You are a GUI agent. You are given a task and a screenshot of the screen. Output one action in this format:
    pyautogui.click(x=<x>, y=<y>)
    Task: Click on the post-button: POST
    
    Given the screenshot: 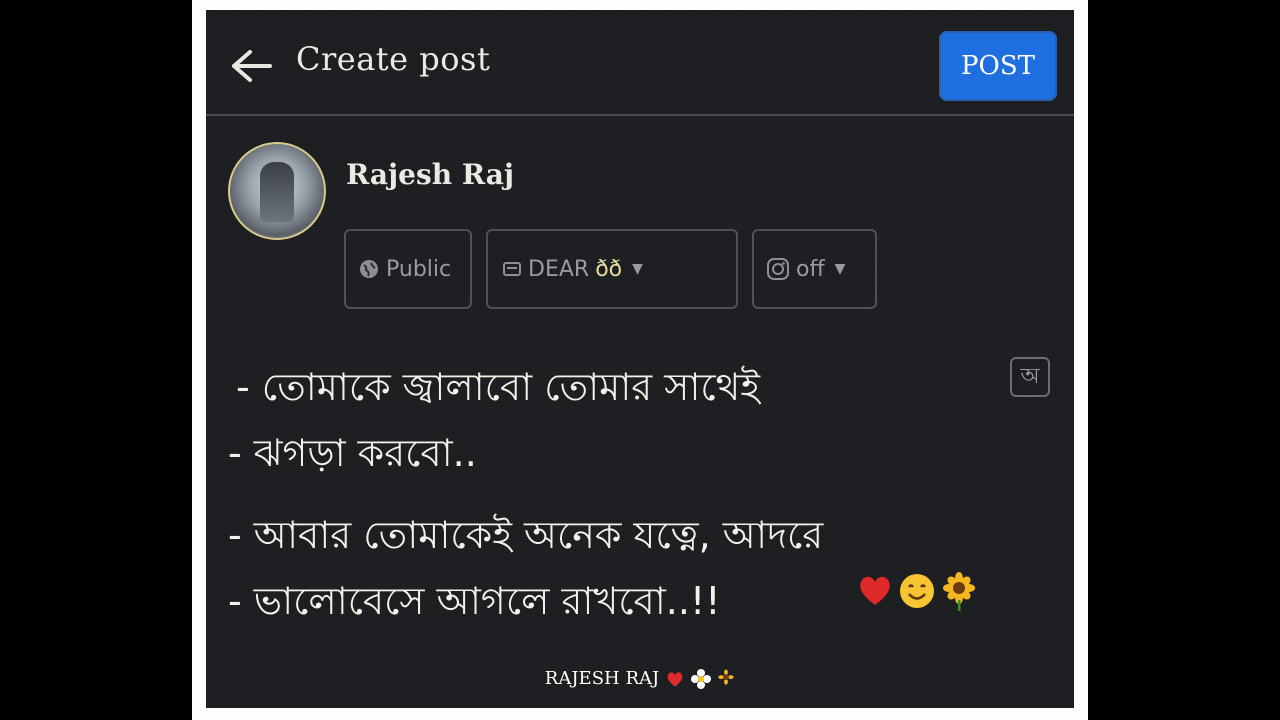 What is the action you would take?
    pyautogui.click(x=998, y=66)
    